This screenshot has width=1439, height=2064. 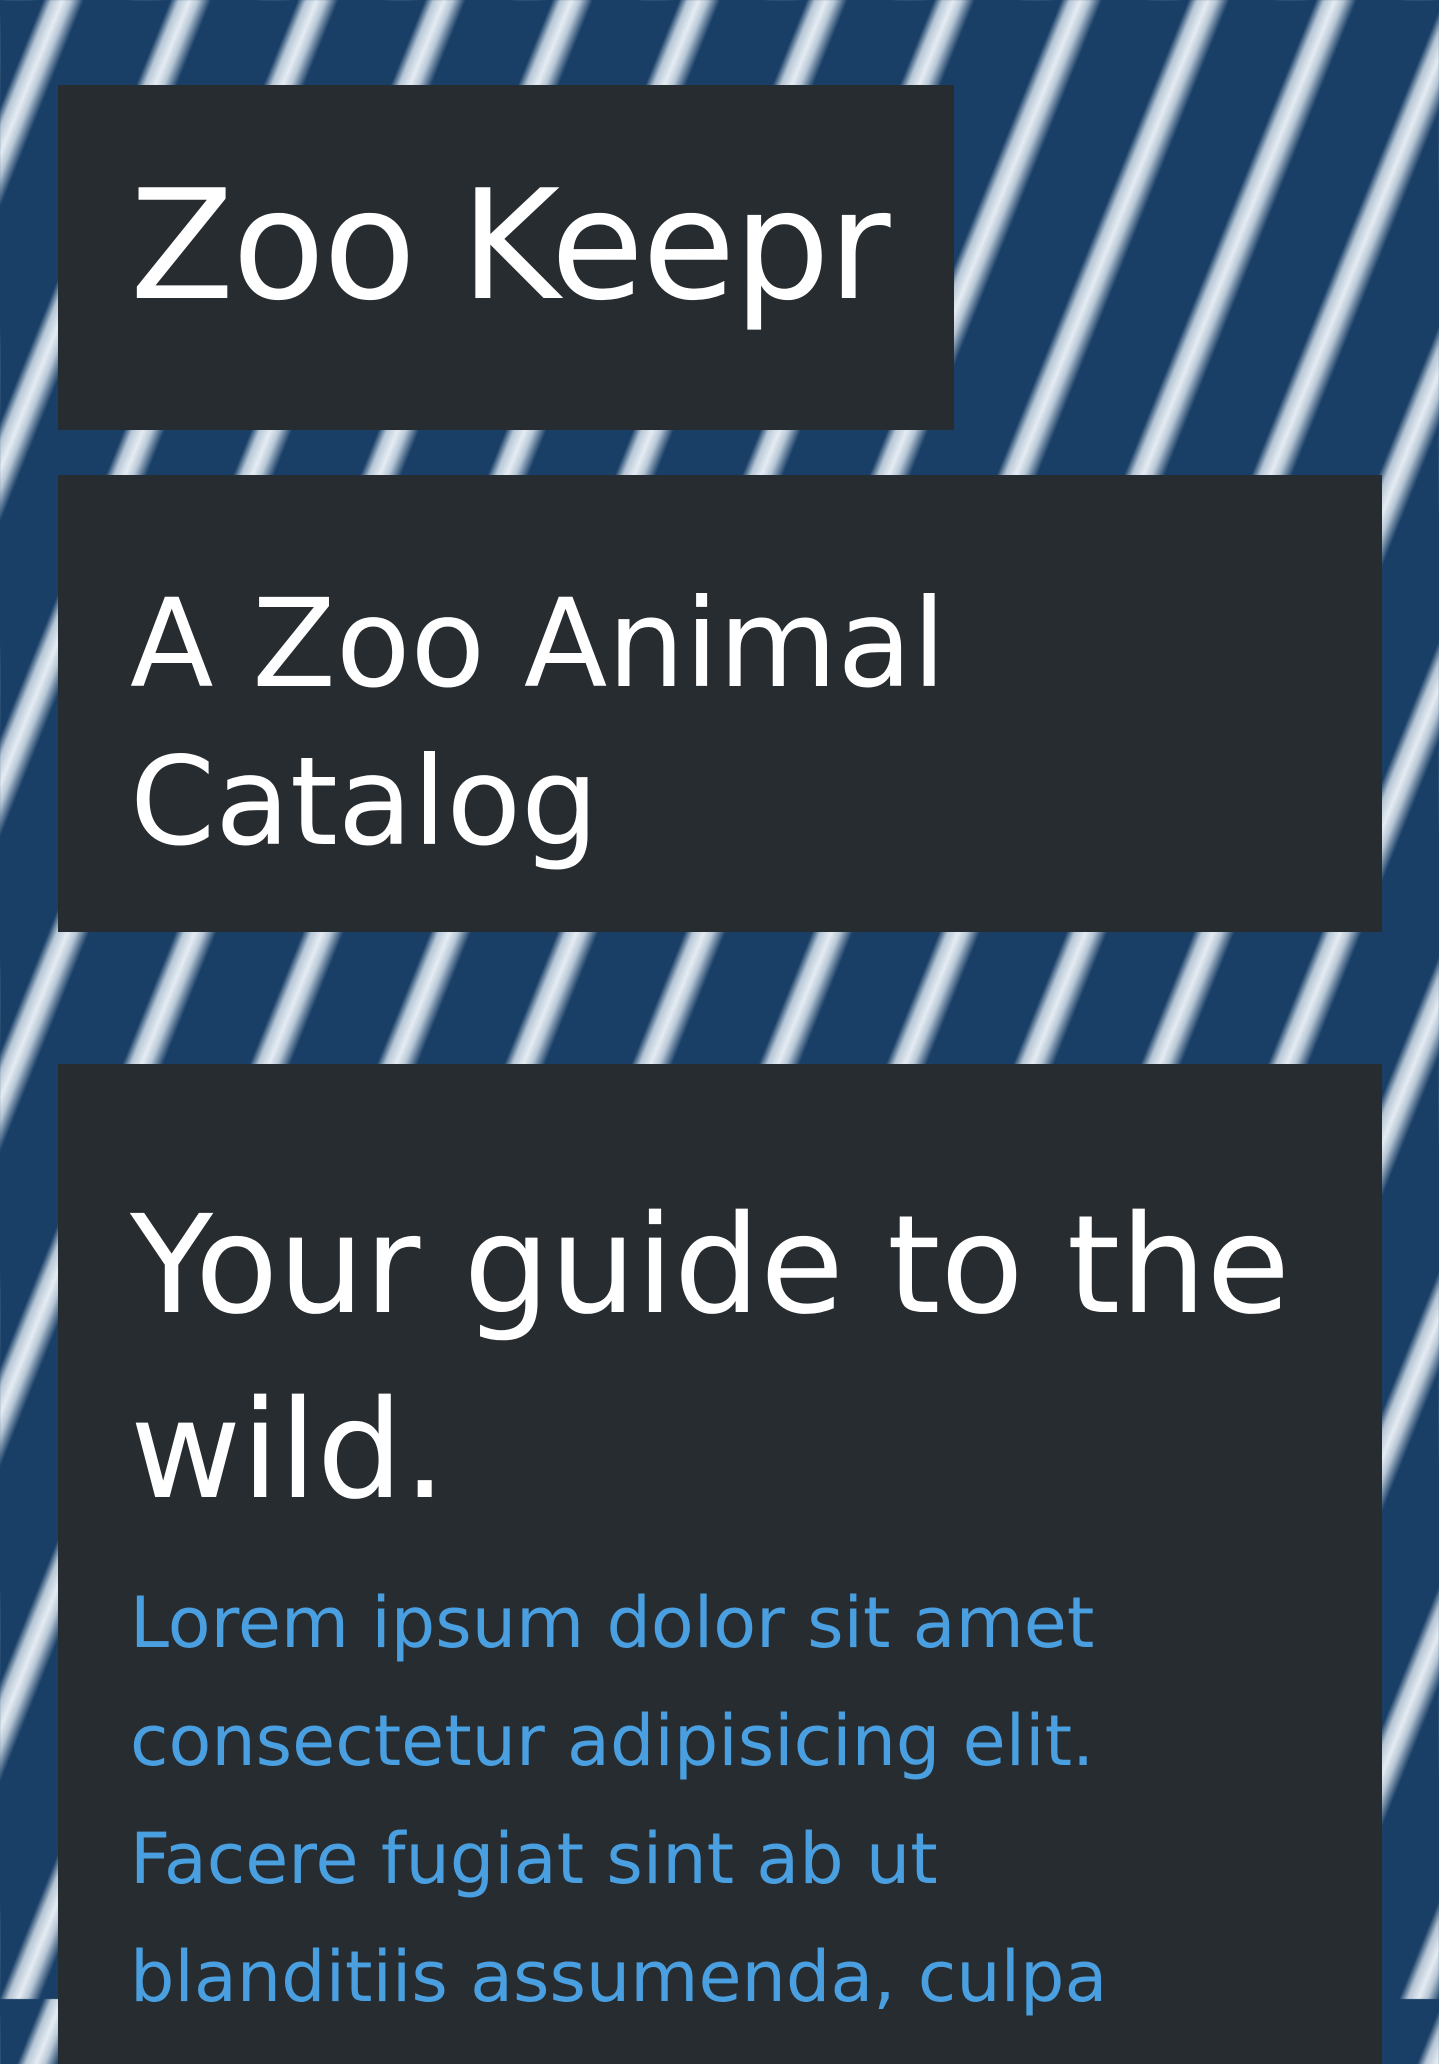 What do you see at coordinates (538, 723) in the screenshot?
I see `site-subtitle: A Zoo Animal Catalog` at bounding box center [538, 723].